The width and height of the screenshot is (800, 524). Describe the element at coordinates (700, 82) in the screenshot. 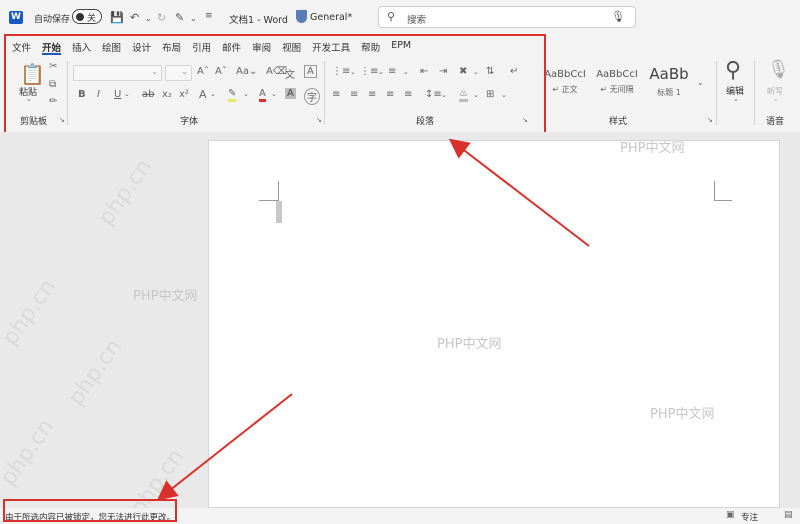

I see `styles-more-icon: ⌄` at that location.